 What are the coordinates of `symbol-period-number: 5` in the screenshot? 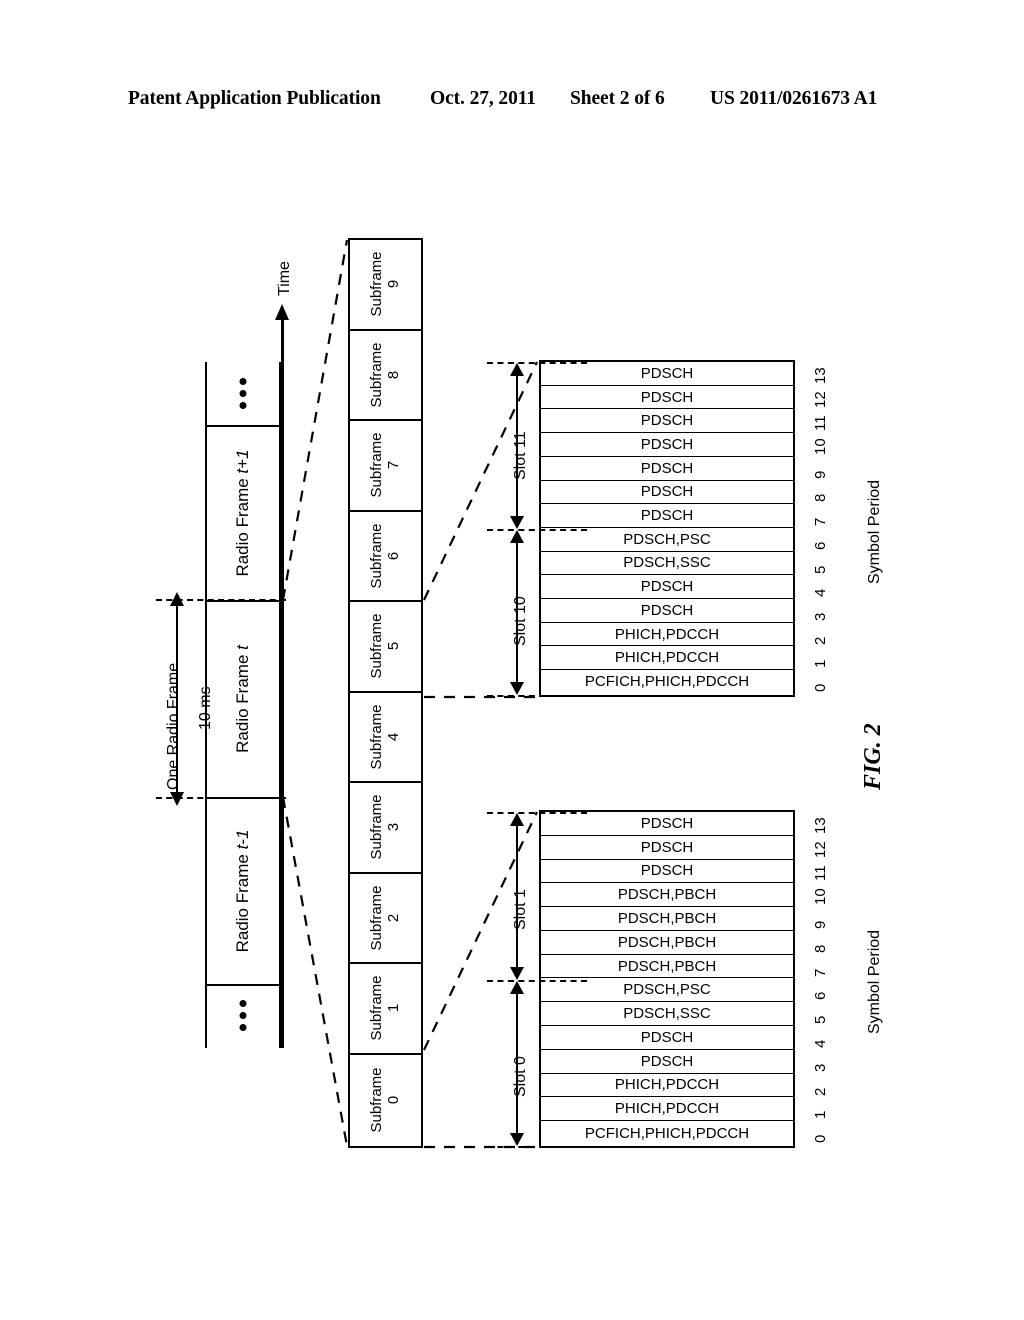 It's located at (820, 569).